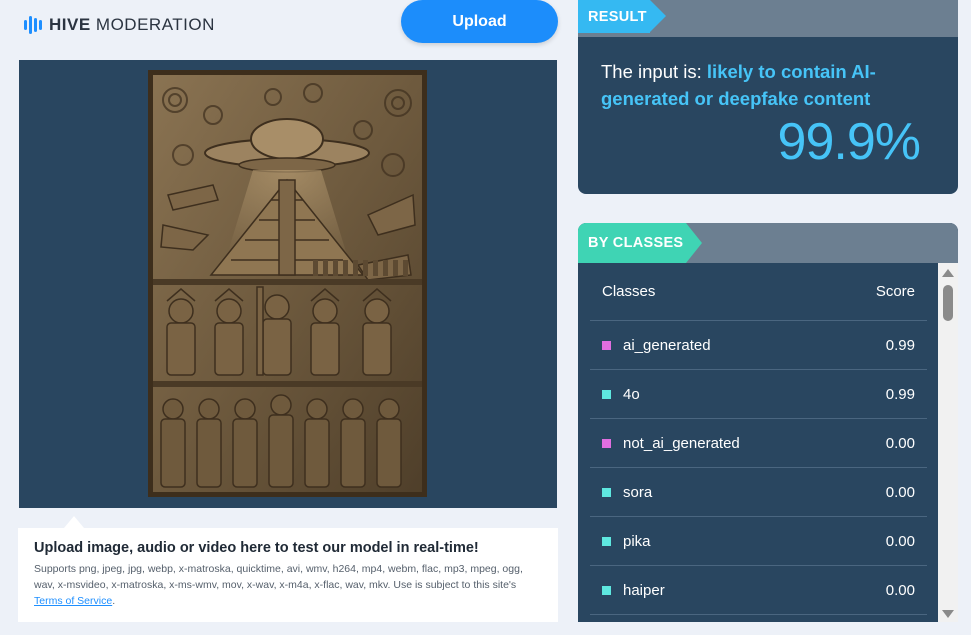  What do you see at coordinates (948, 442) in the screenshot?
I see `classes-scrollbar` at bounding box center [948, 442].